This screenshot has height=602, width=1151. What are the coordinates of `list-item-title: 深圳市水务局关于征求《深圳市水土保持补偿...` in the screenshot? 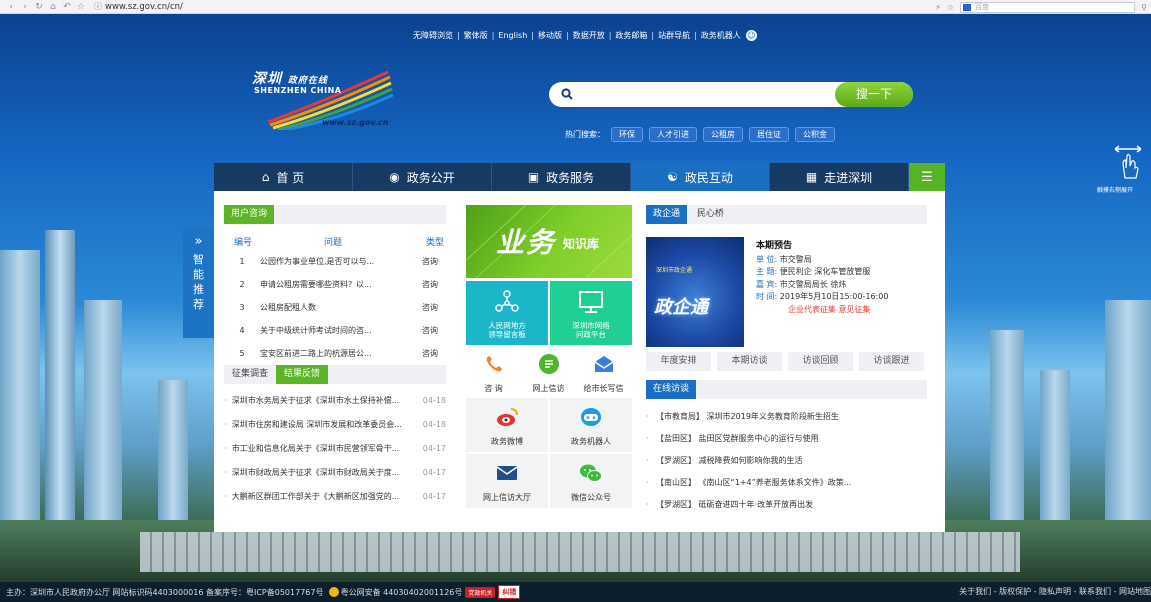 It's located at (324, 400).